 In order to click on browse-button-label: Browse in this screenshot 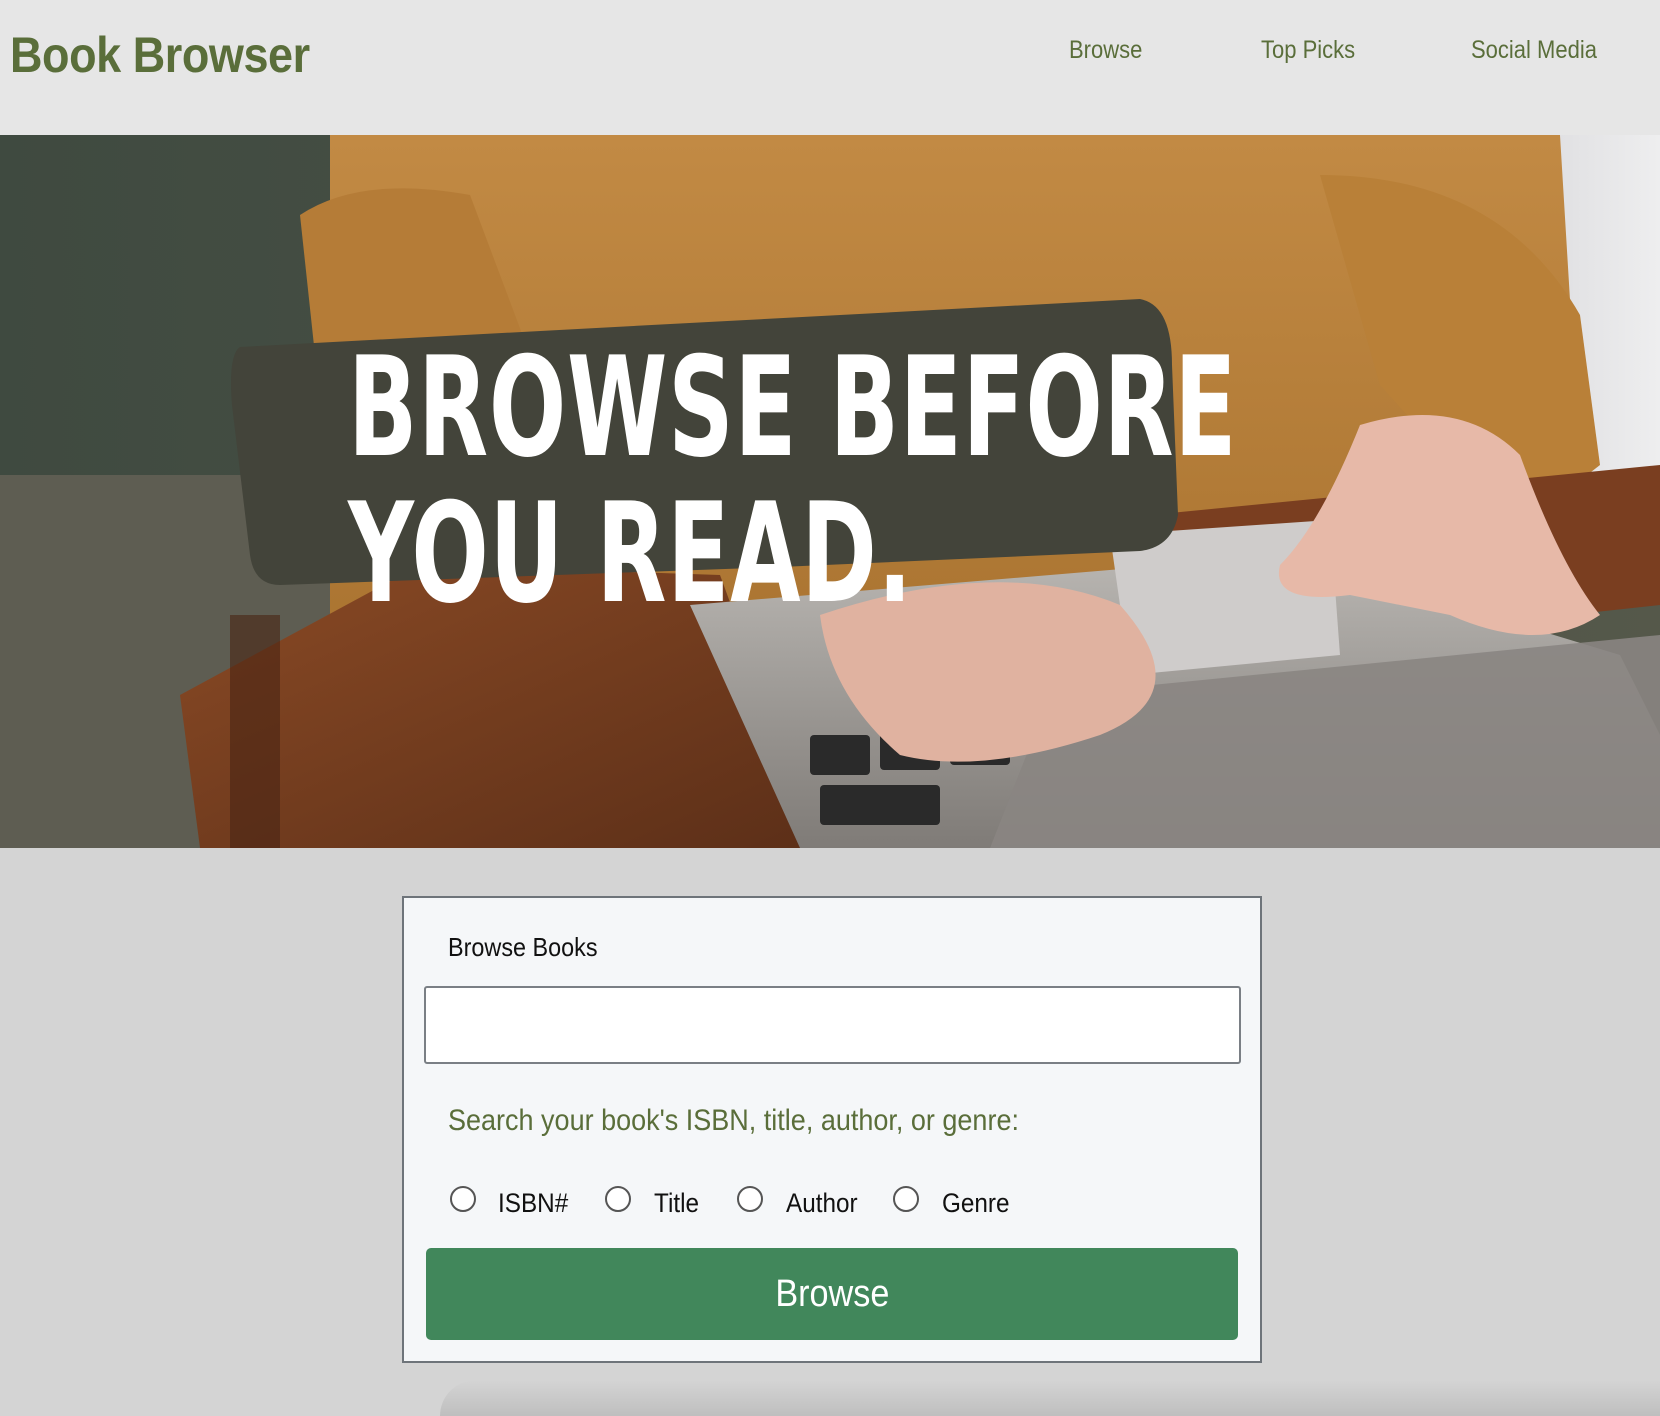, I will do `click(832, 1293)`.